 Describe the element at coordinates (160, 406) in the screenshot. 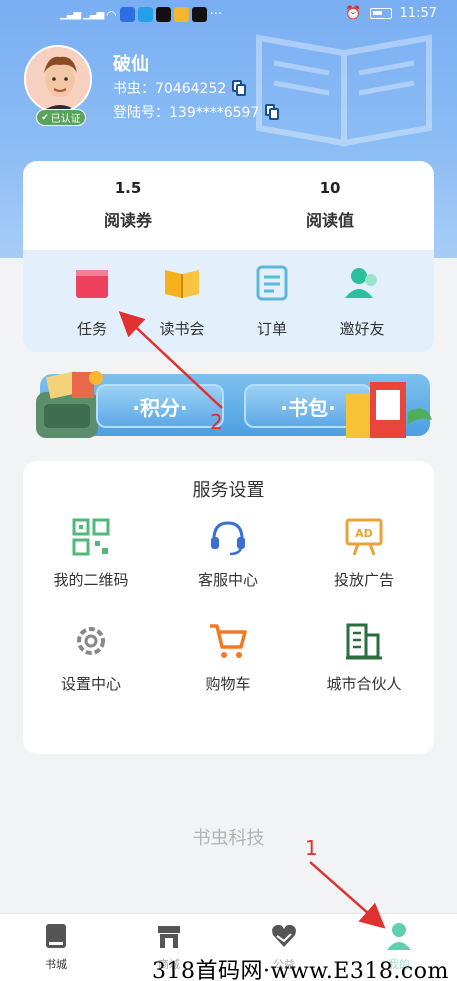

I see `points-button: ·积分·` at that location.